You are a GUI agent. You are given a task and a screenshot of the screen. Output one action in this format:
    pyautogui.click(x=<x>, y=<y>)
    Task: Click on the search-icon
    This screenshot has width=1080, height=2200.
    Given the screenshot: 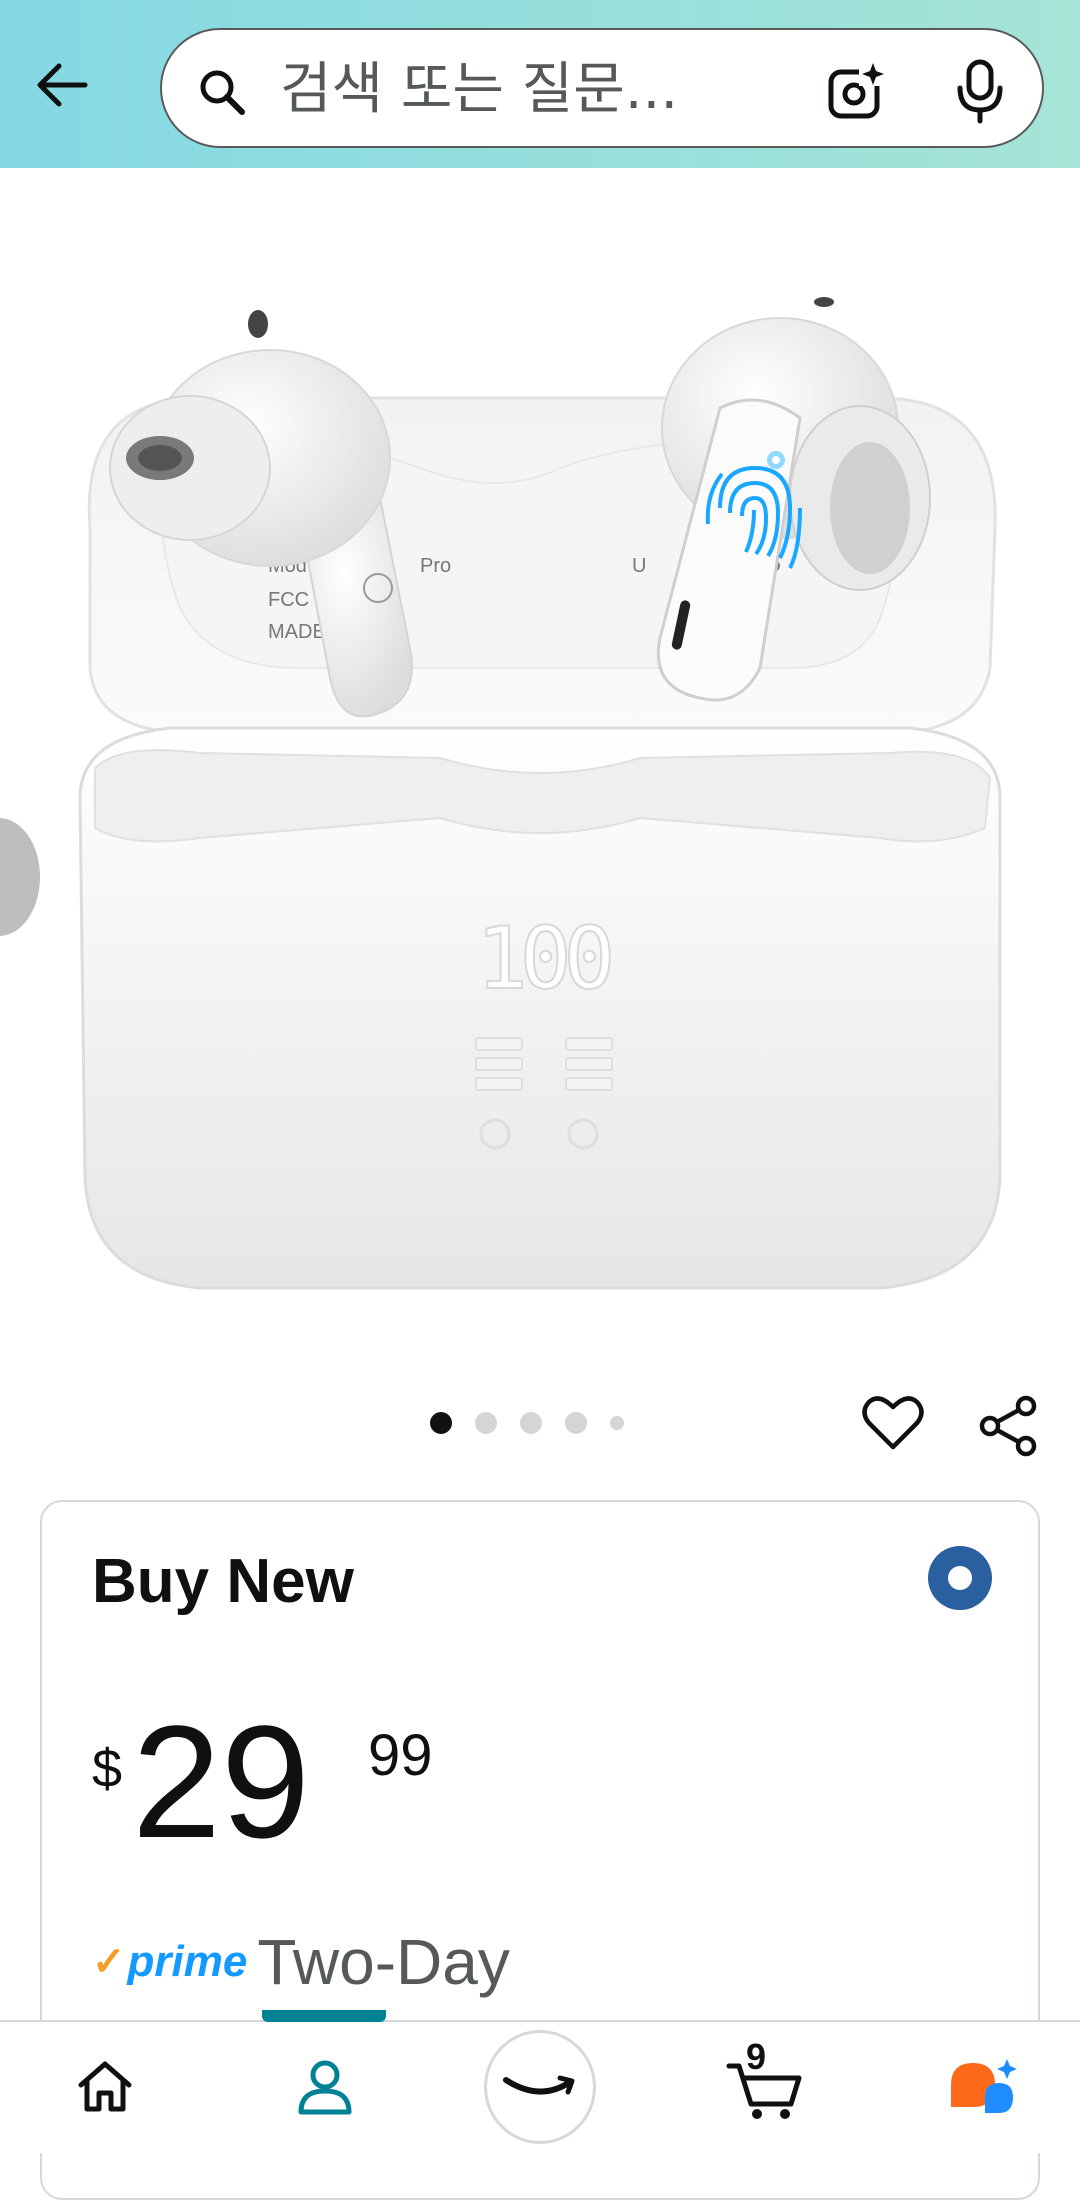 What is the action you would take?
    pyautogui.click(x=222, y=92)
    